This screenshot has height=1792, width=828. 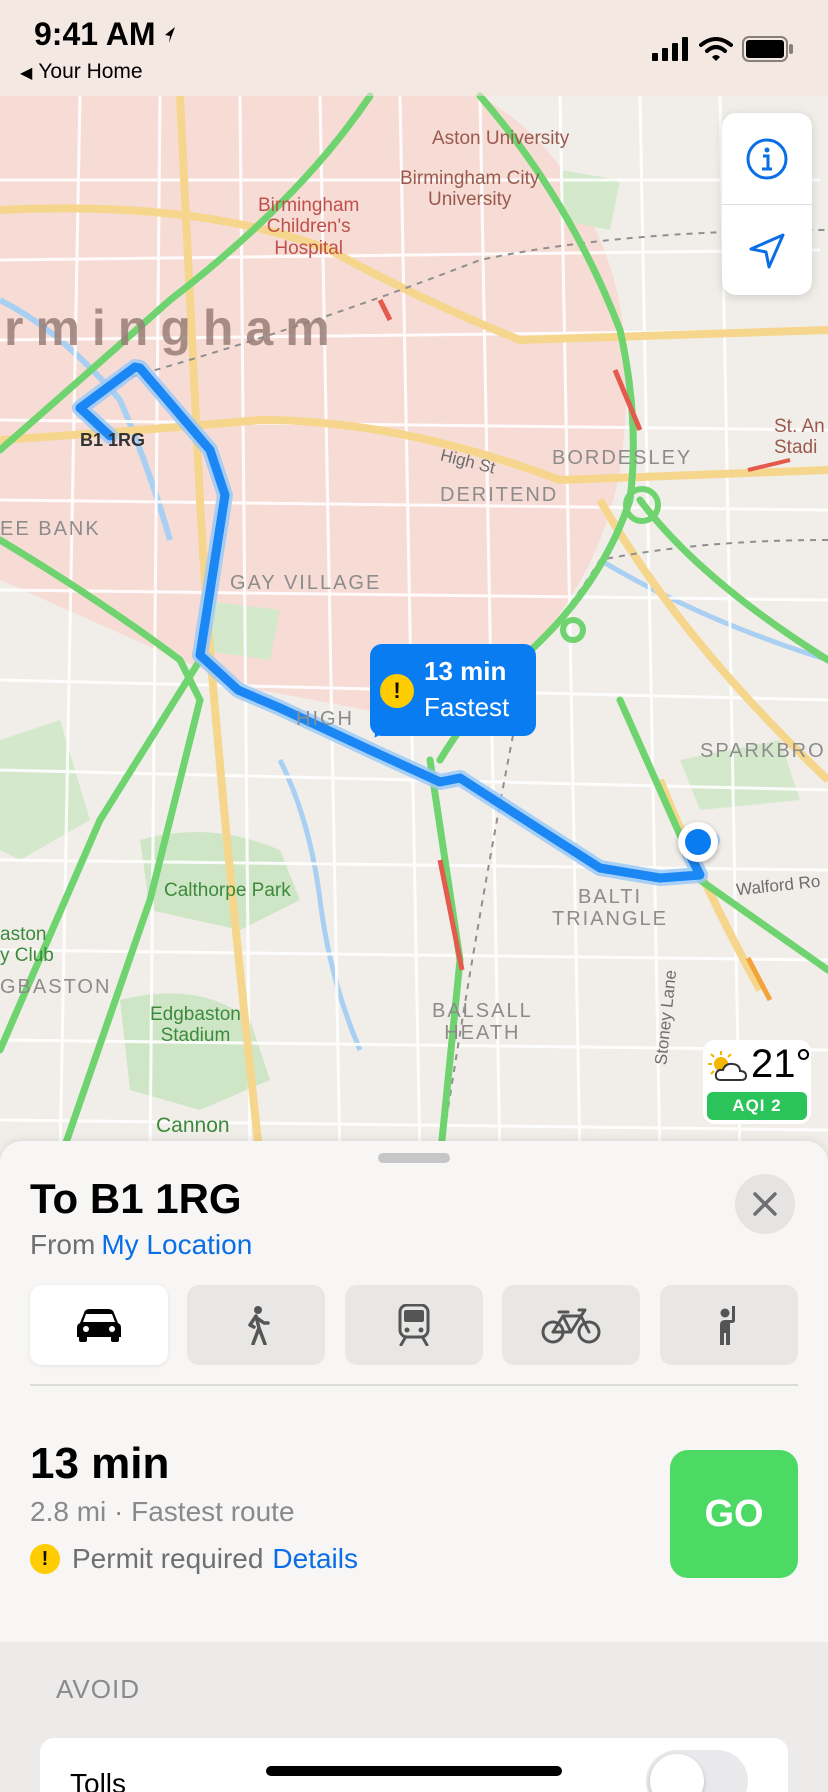 I want to click on origin-link: My Location, so click(x=176, y=1244).